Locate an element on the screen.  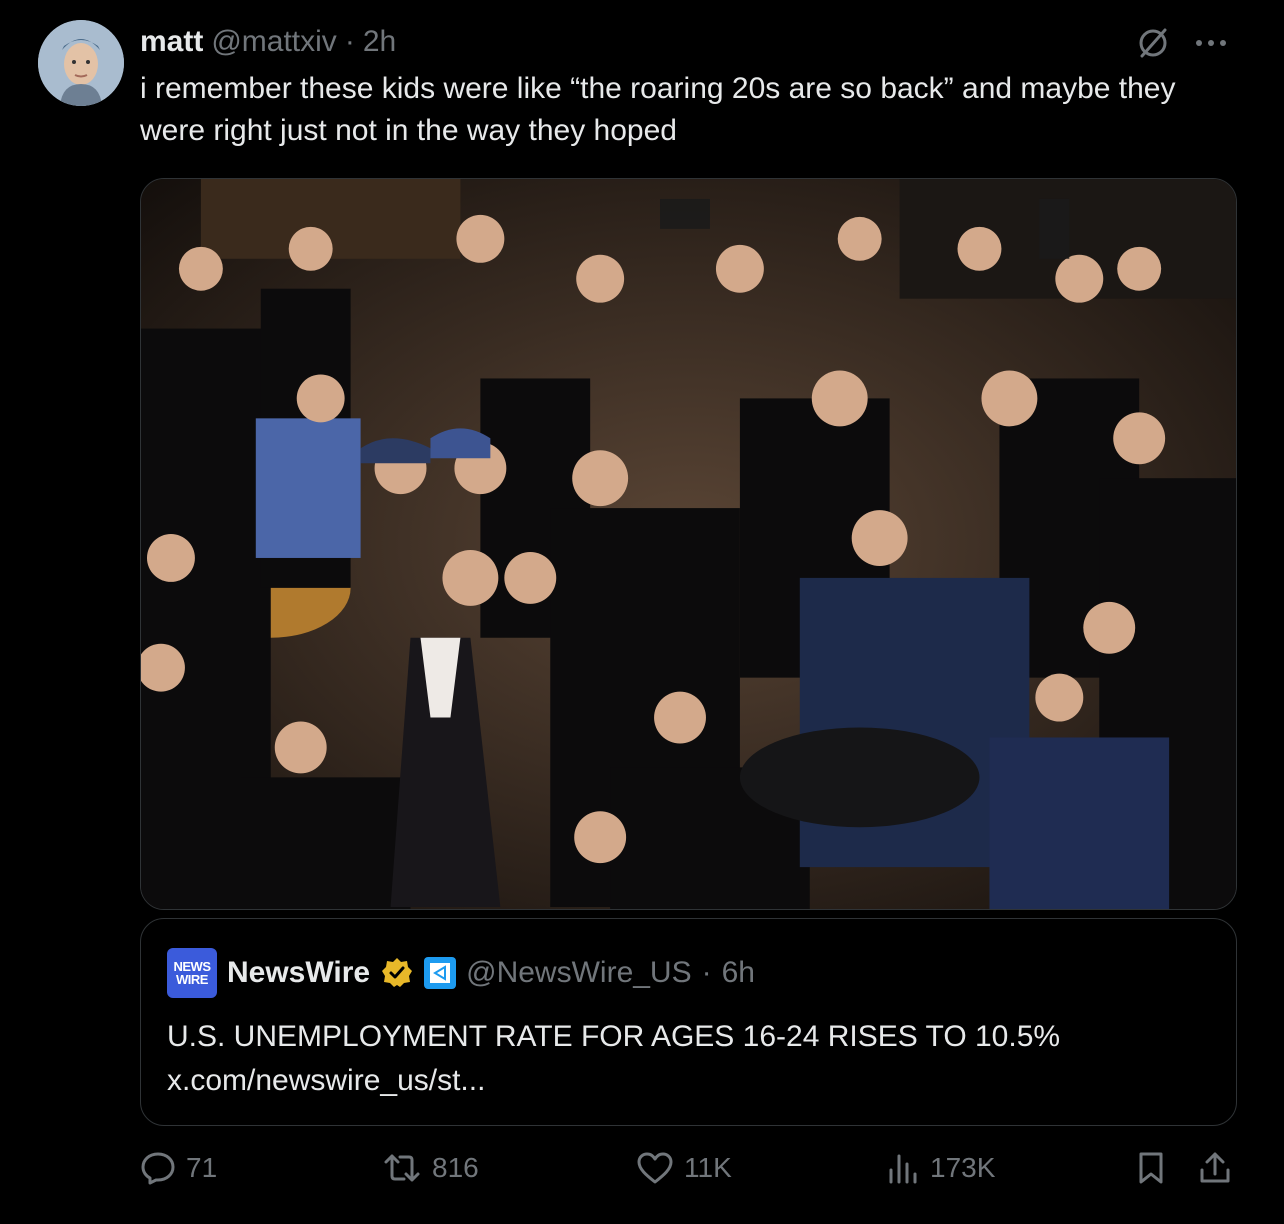
tweet-header: matt @mattxiv · 2h is located at coordinates (268, 42).